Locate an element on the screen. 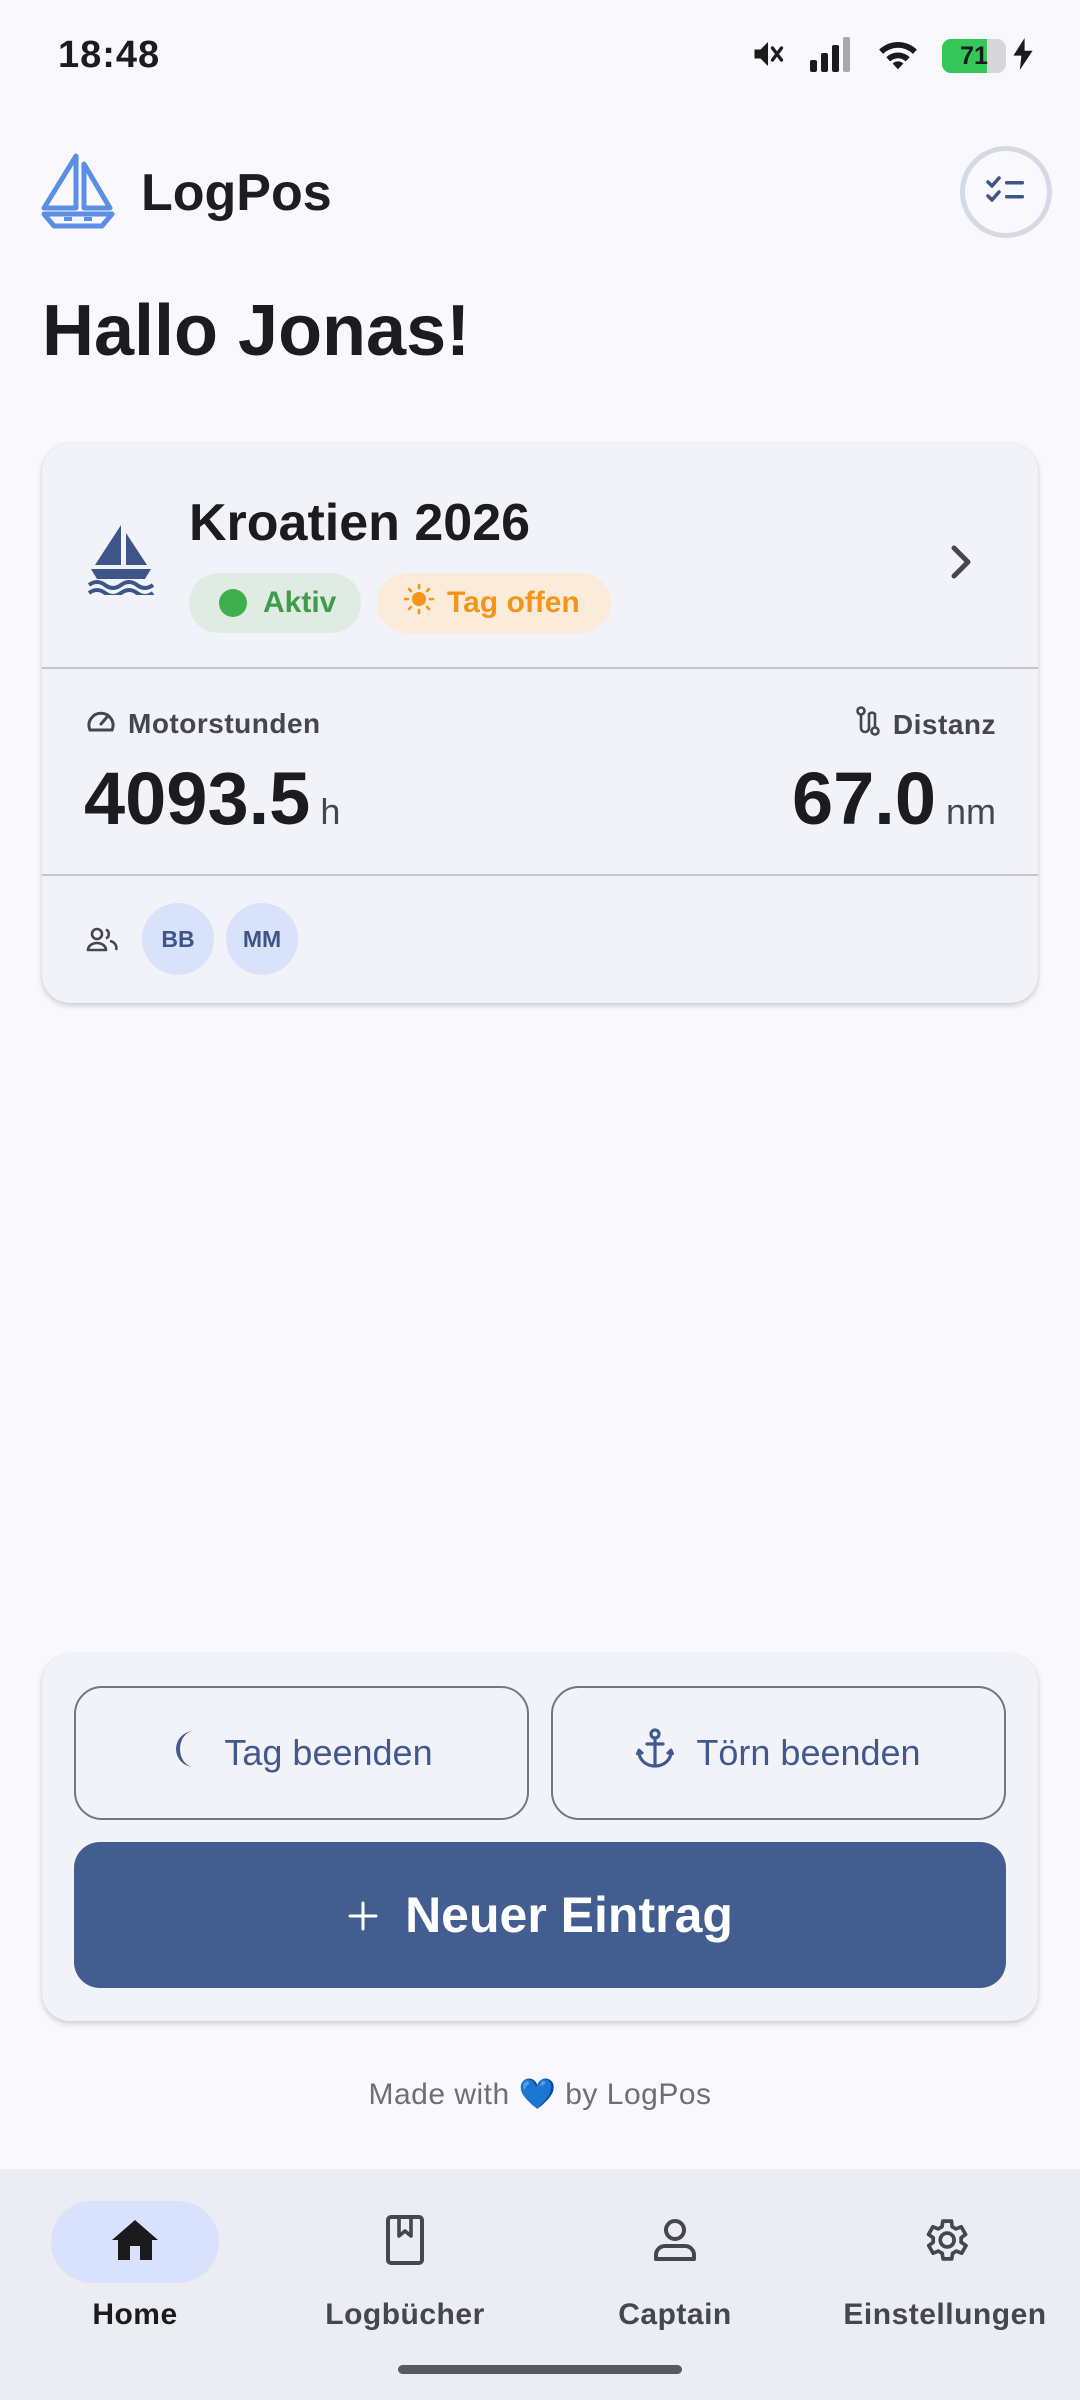 This screenshot has width=1080, height=2400. engine-hours-number: 4093.5 is located at coordinates (197, 798).